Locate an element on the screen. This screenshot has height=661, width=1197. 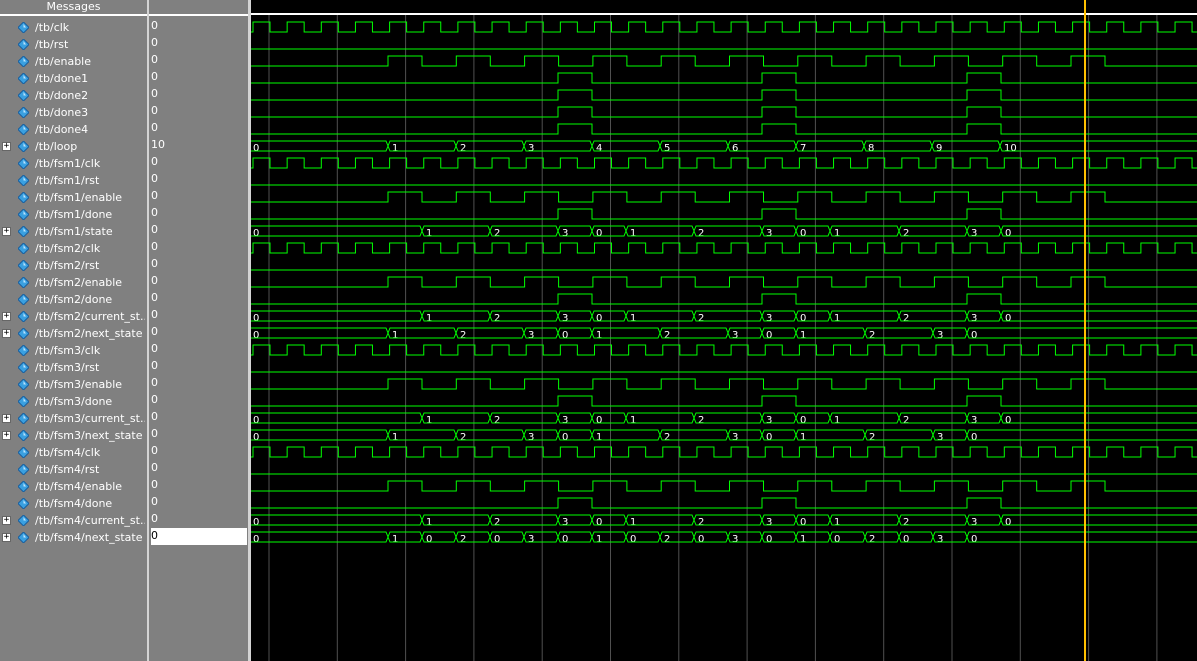
signal-row: /tb/rst is located at coordinates (73, 44).